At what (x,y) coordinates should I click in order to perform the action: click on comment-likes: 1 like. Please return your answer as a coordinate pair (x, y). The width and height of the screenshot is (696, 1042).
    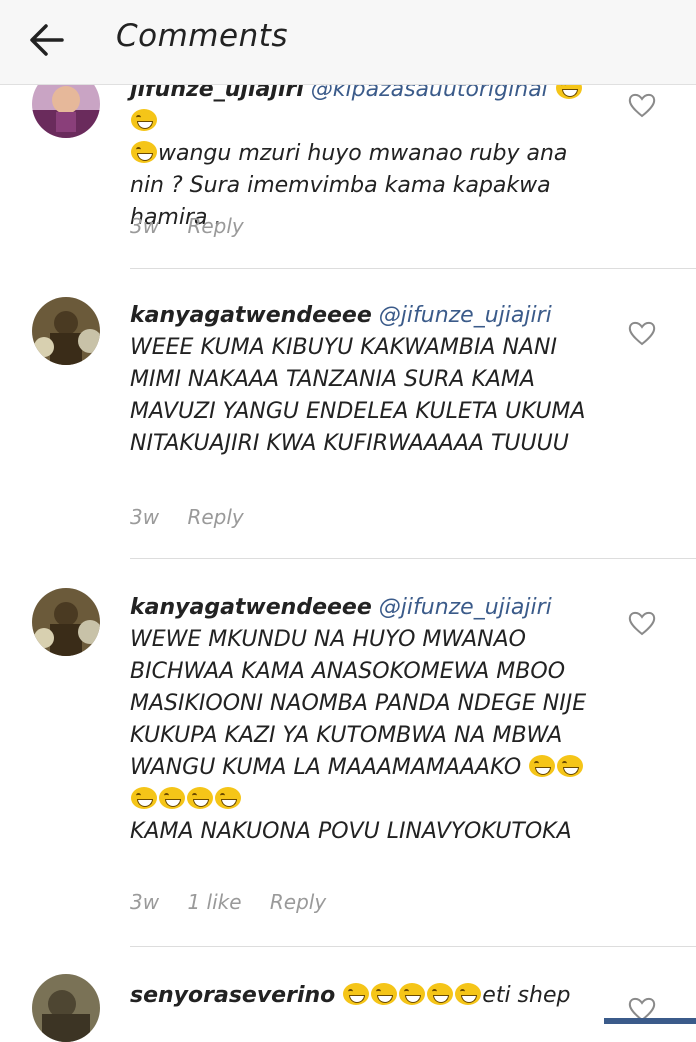
    Looking at the image, I should click on (214, 902).